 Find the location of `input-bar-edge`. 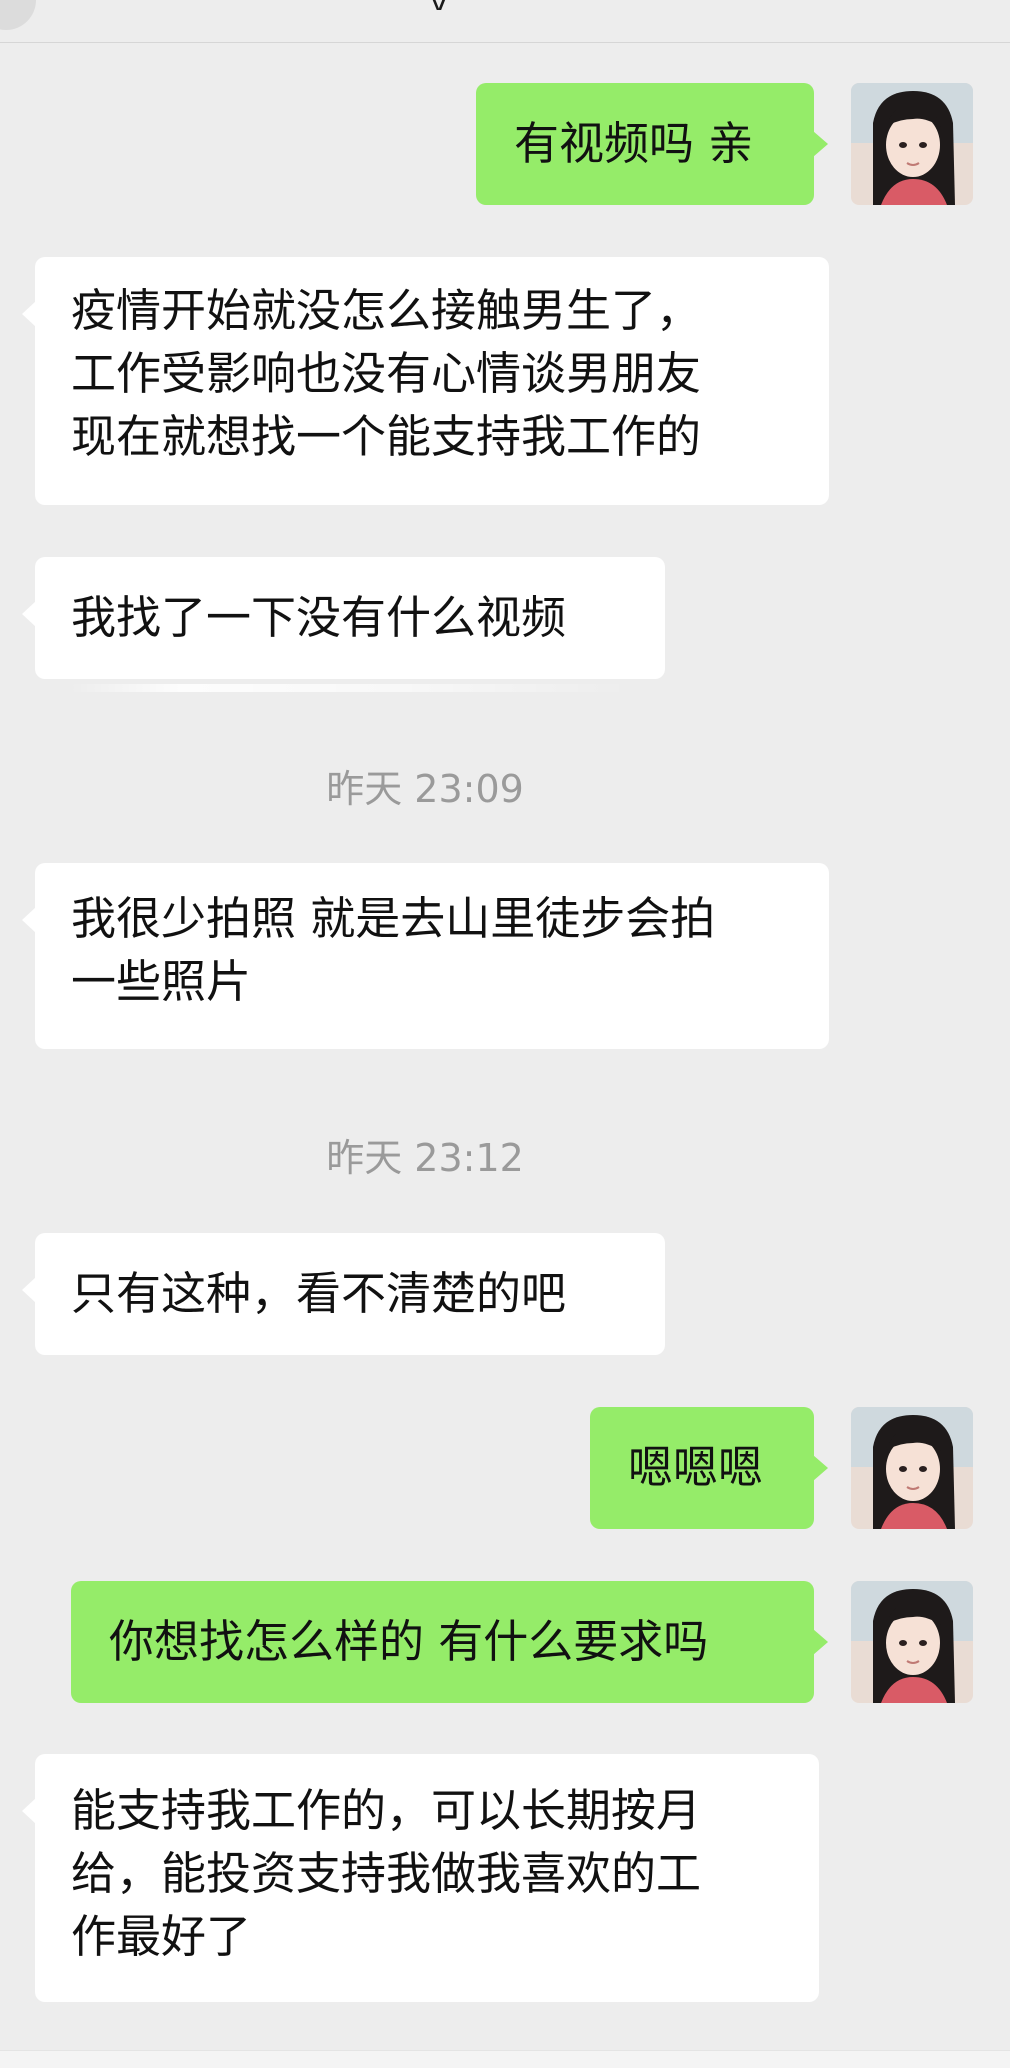

input-bar-edge is located at coordinates (505, 2059).